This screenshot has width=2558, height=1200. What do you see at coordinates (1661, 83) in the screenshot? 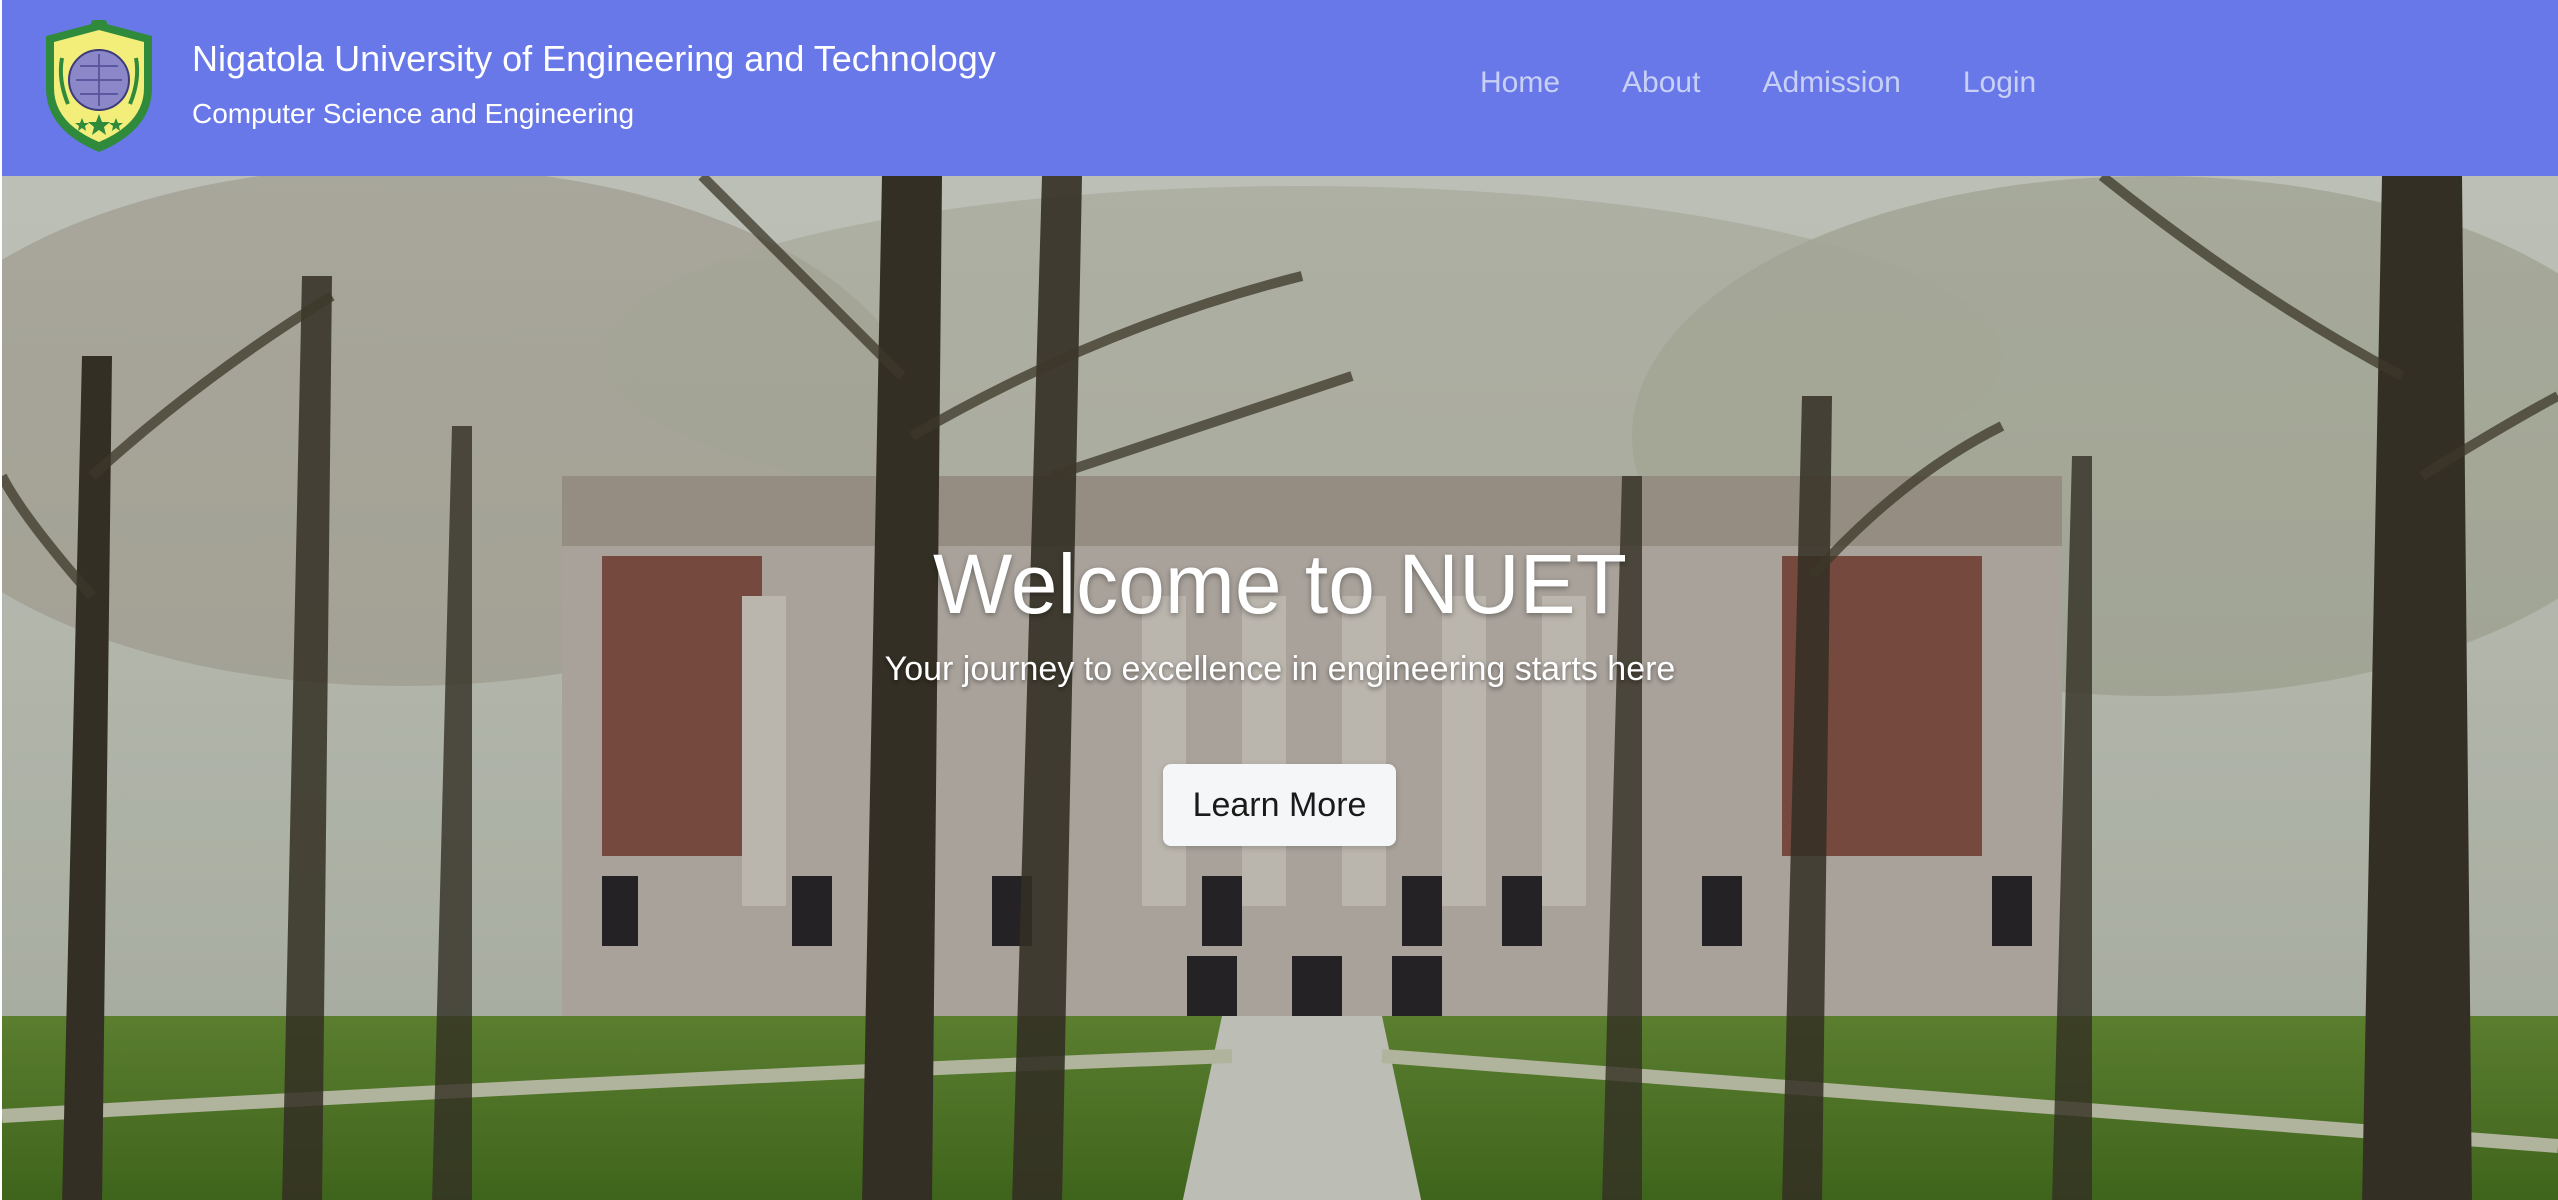
I see `nav-link-about: About` at bounding box center [1661, 83].